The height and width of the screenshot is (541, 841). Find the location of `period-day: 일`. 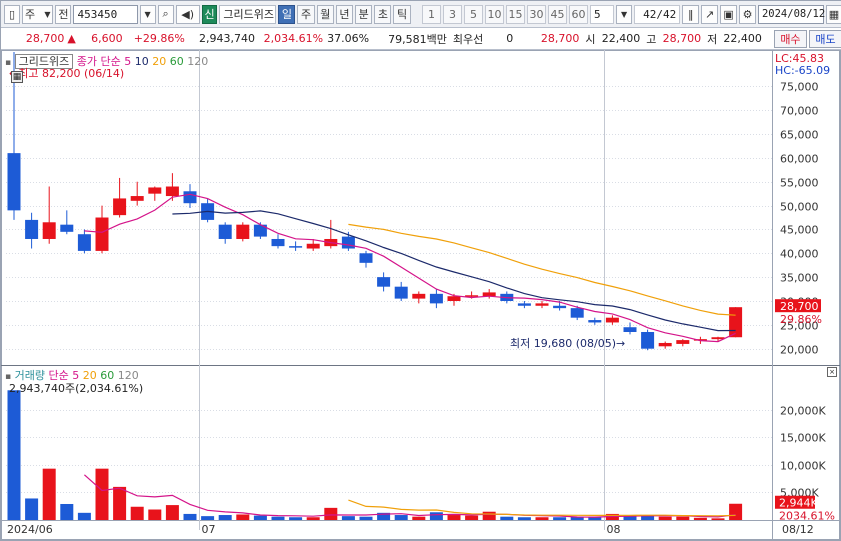

period-day: 일 is located at coordinates (287, 14).